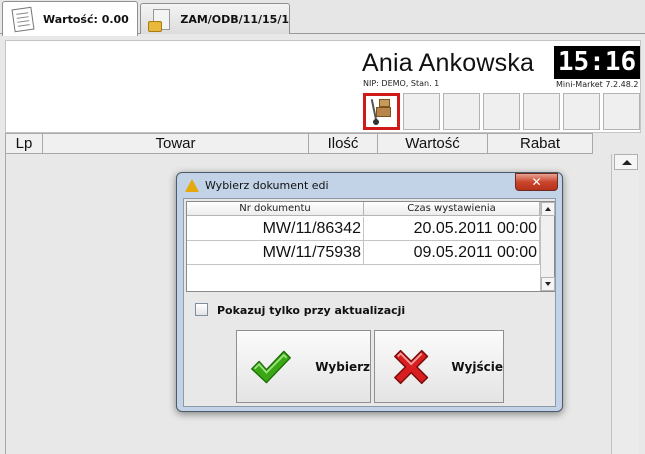 This screenshot has height=454, width=645. What do you see at coordinates (343, 143) in the screenshot?
I see `column-header-ilosc: Ilość` at bounding box center [343, 143].